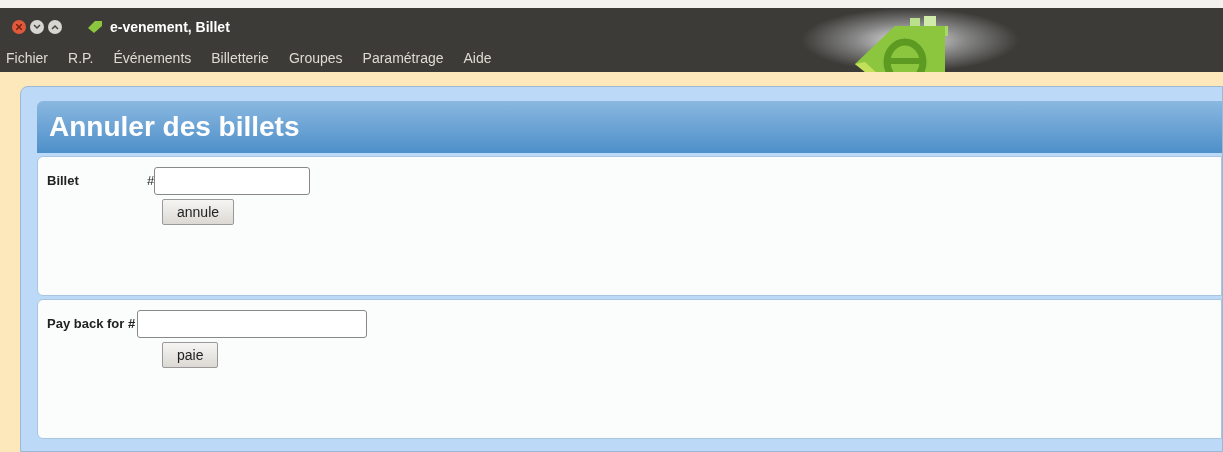  What do you see at coordinates (403, 58) in the screenshot?
I see `menu-item: Paramétrage` at bounding box center [403, 58].